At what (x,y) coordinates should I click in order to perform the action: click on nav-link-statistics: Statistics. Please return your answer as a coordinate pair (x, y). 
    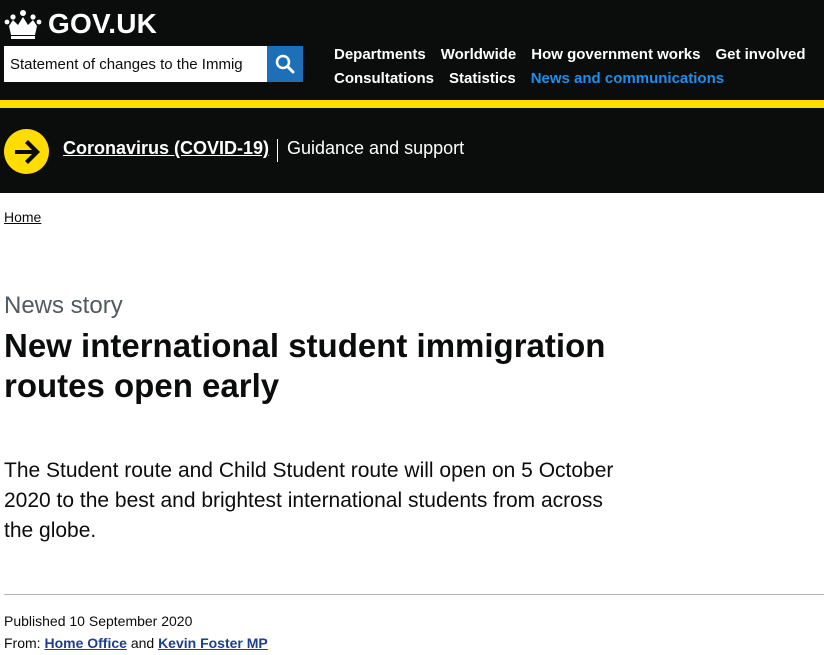
    Looking at the image, I should click on (482, 78).